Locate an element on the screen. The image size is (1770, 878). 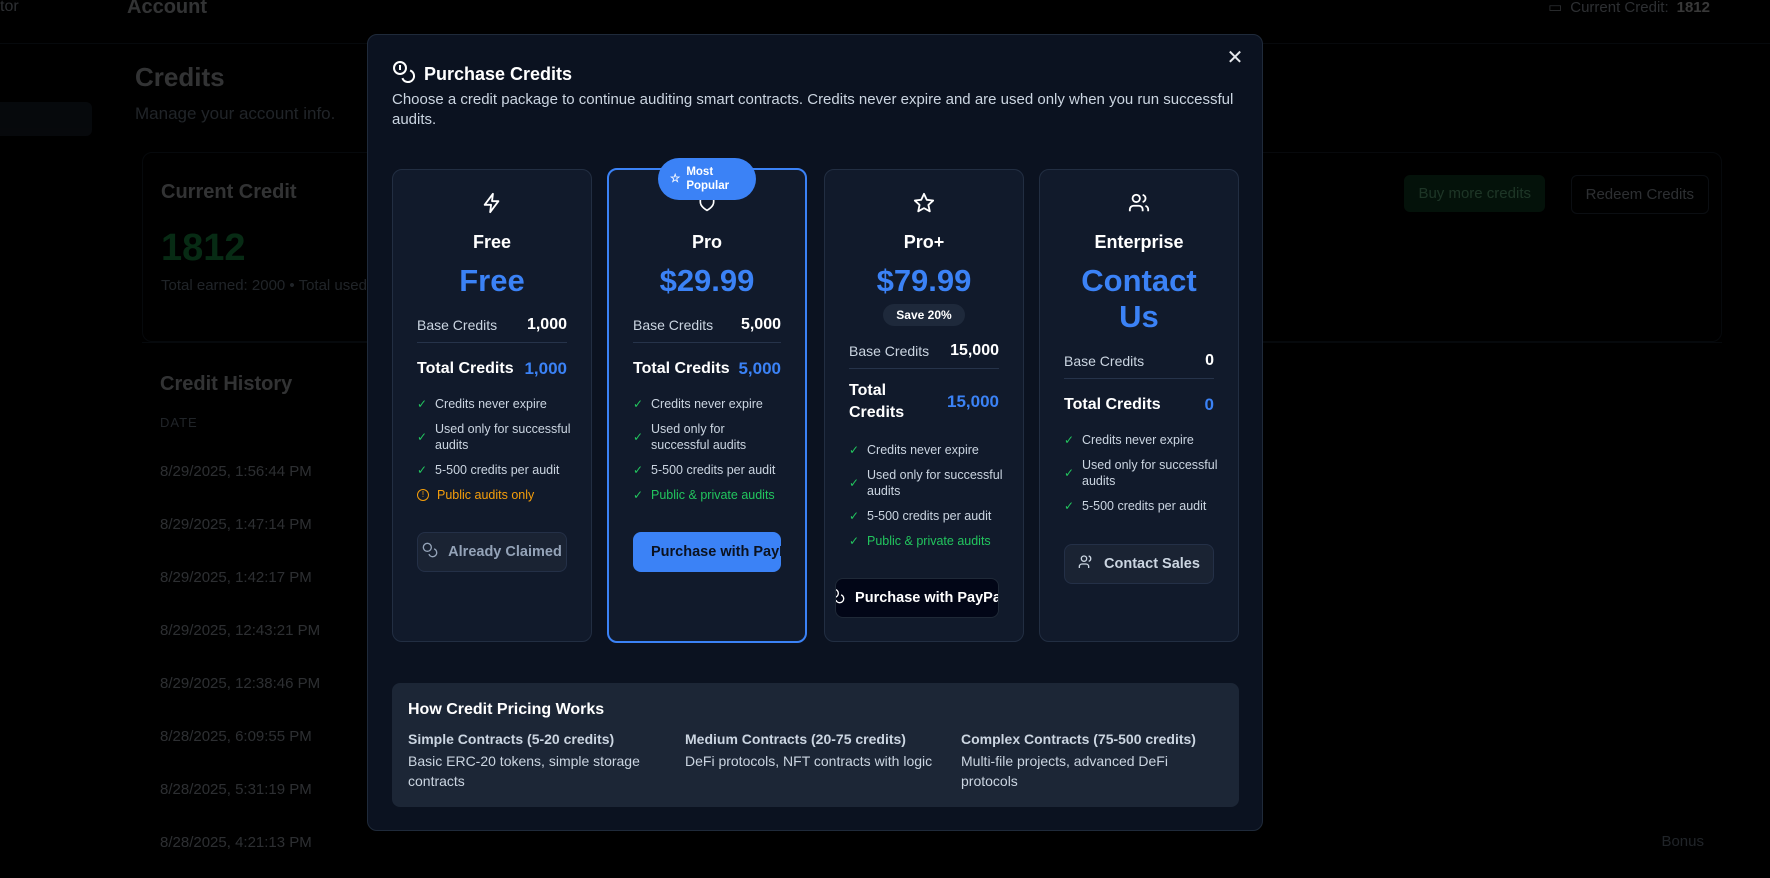
base-credits-value: 15,000 is located at coordinates (974, 350).